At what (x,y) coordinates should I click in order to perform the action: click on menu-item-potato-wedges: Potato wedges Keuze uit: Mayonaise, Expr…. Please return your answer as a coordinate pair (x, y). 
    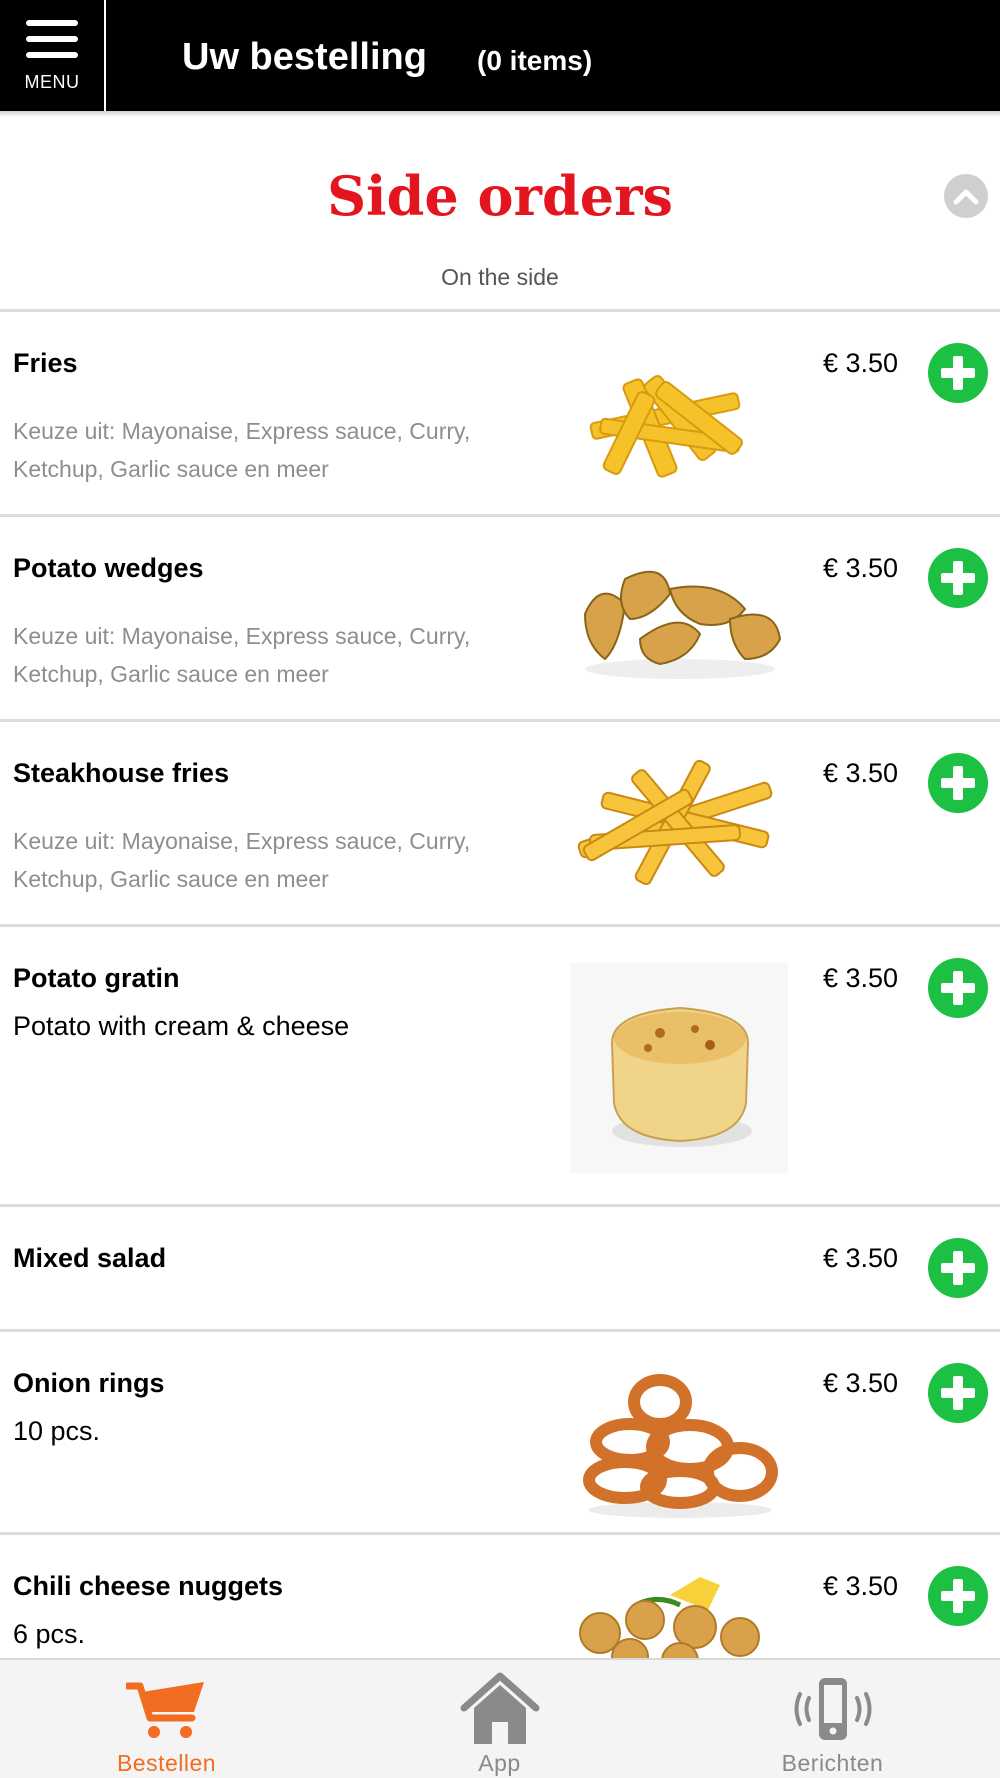
    Looking at the image, I should click on (500, 619).